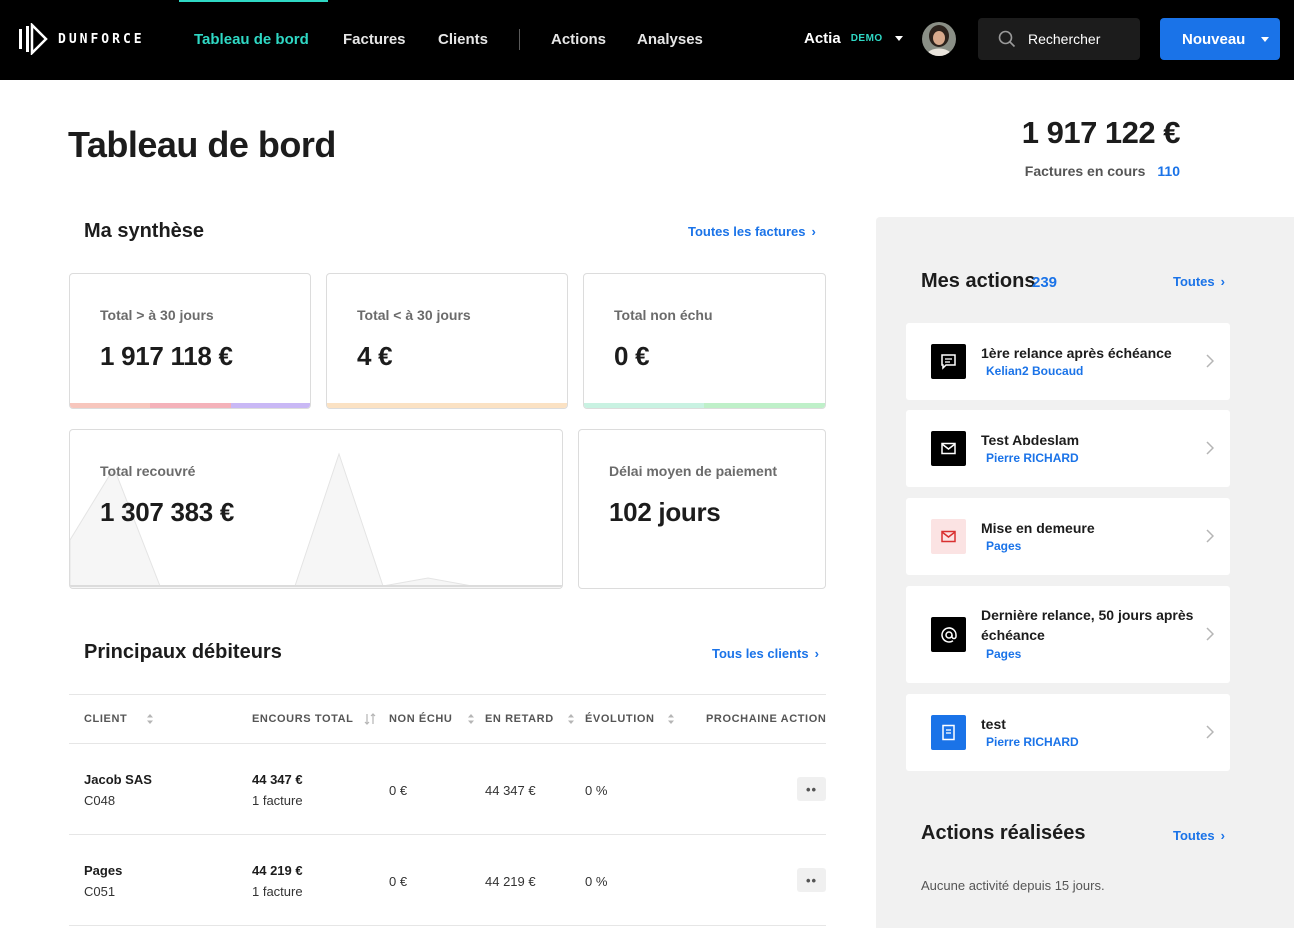  Describe the element at coordinates (1013, 885) in the screenshot. I see `empty-activity-message: Aucune activité depuis 15 jours.` at that location.